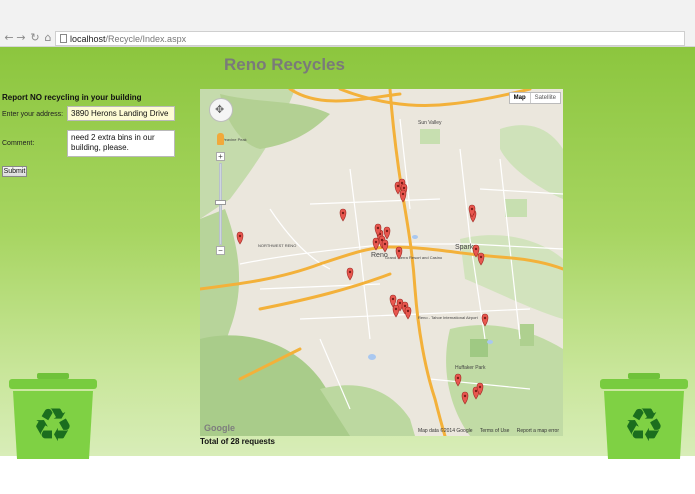  Describe the element at coordinates (220, 139) in the screenshot. I see `street-view-pegman-icon` at that location.